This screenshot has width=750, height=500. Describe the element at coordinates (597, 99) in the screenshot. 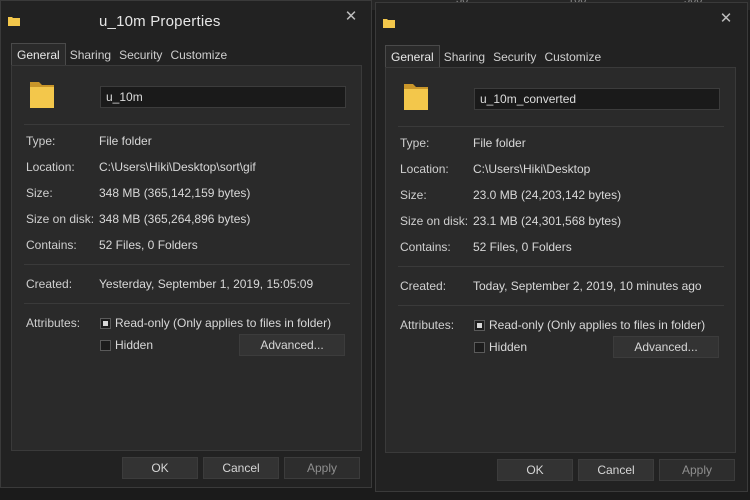

I see `folder-name-input: u_10m_converted` at that location.